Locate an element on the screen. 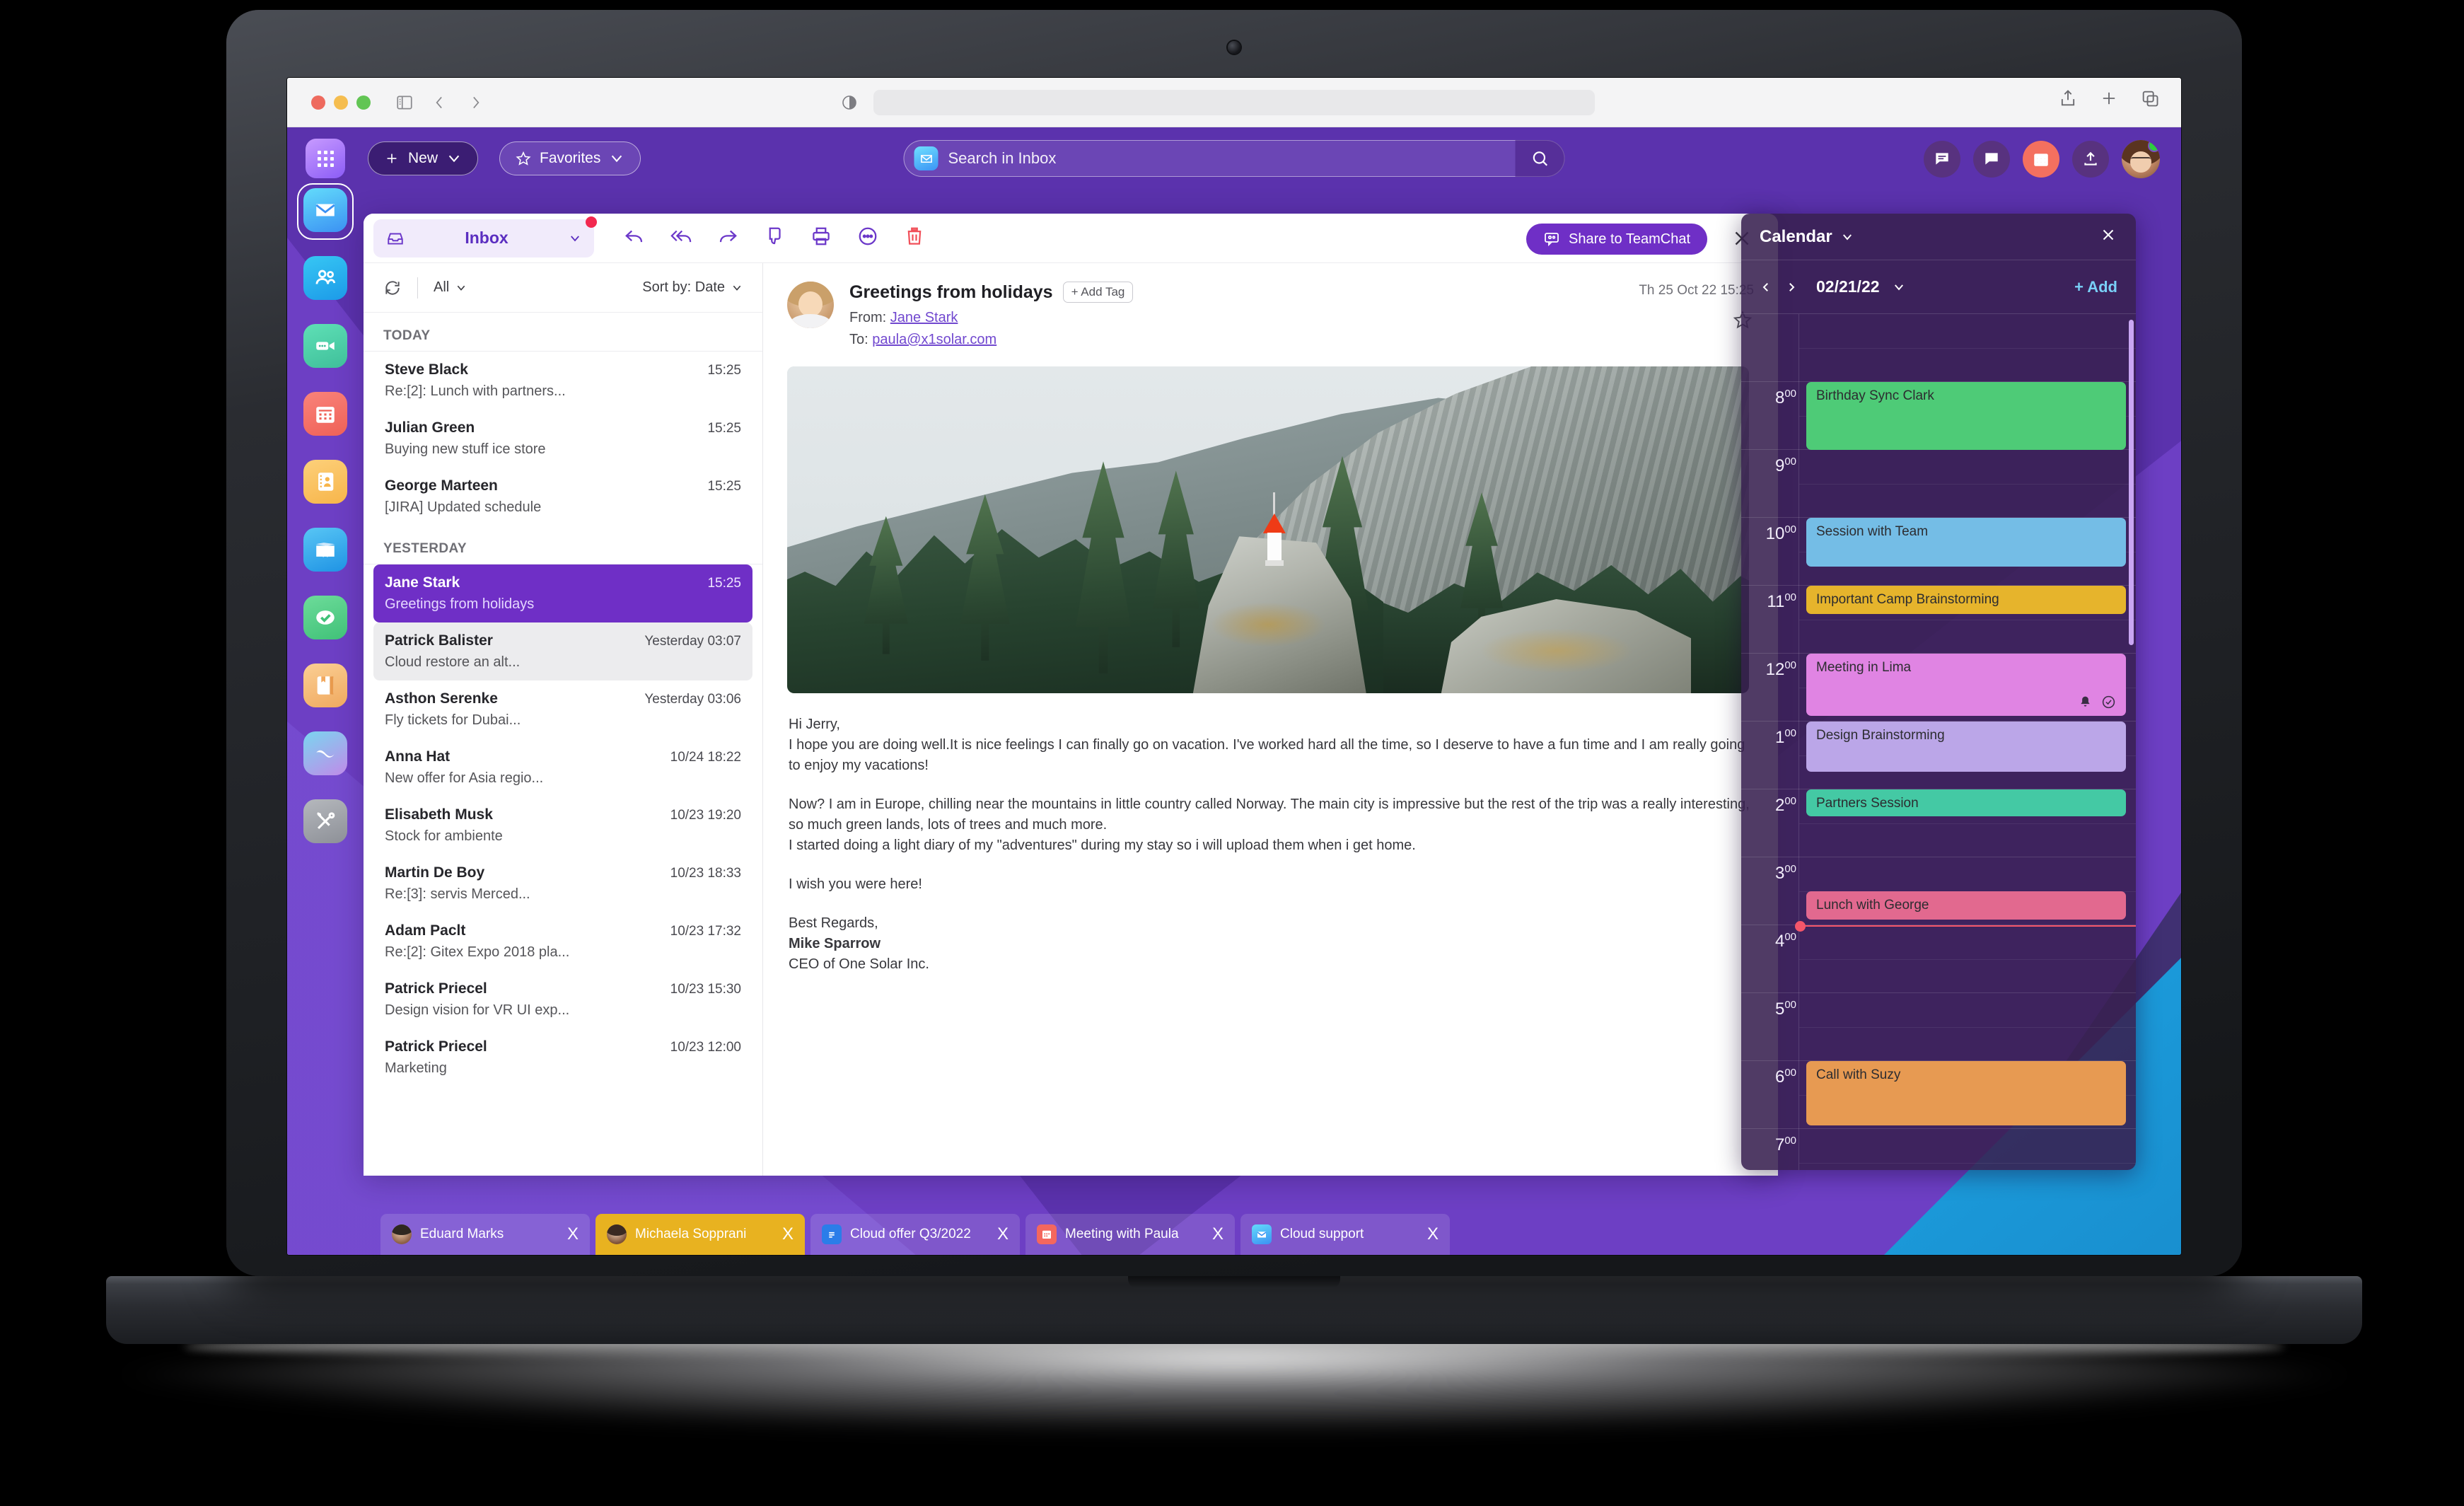 The image size is (2464, 1506). calendar-event: Important Camp Brainstorming is located at coordinates (1966, 601).